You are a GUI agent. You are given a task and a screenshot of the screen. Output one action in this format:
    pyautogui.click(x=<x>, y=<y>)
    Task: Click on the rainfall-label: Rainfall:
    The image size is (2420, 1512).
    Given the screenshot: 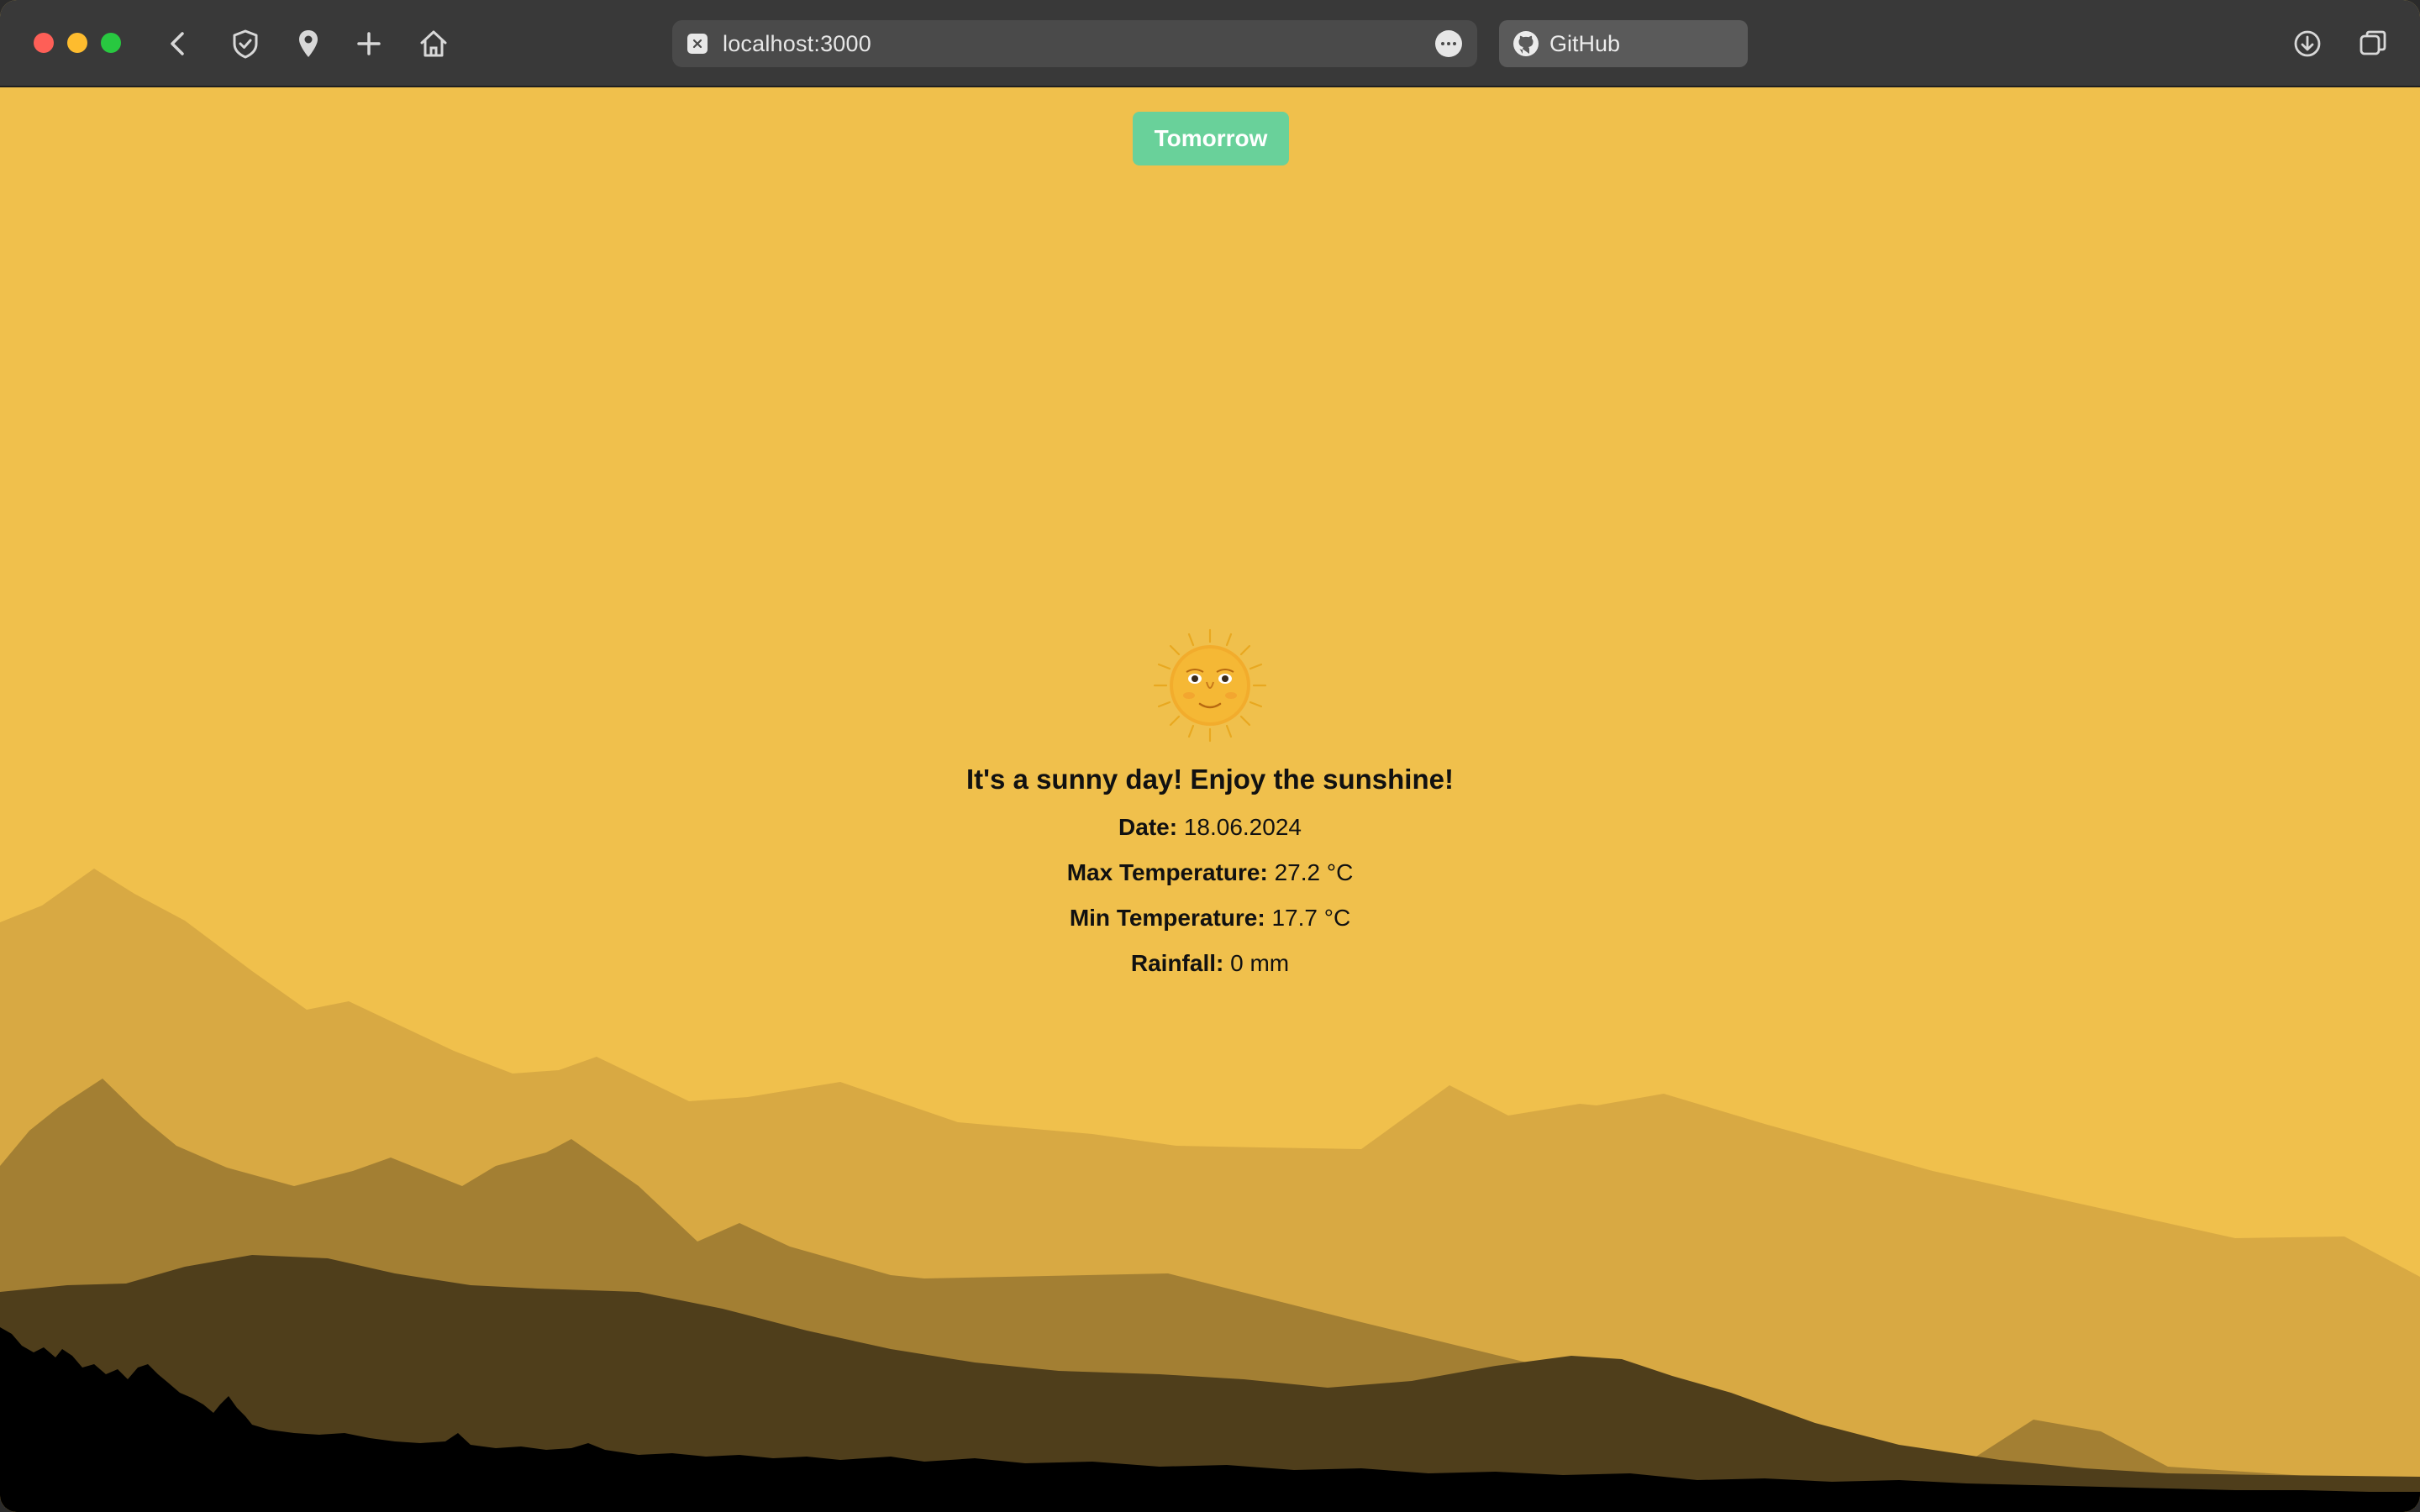 What is the action you would take?
    pyautogui.click(x=1177, y=963)
    